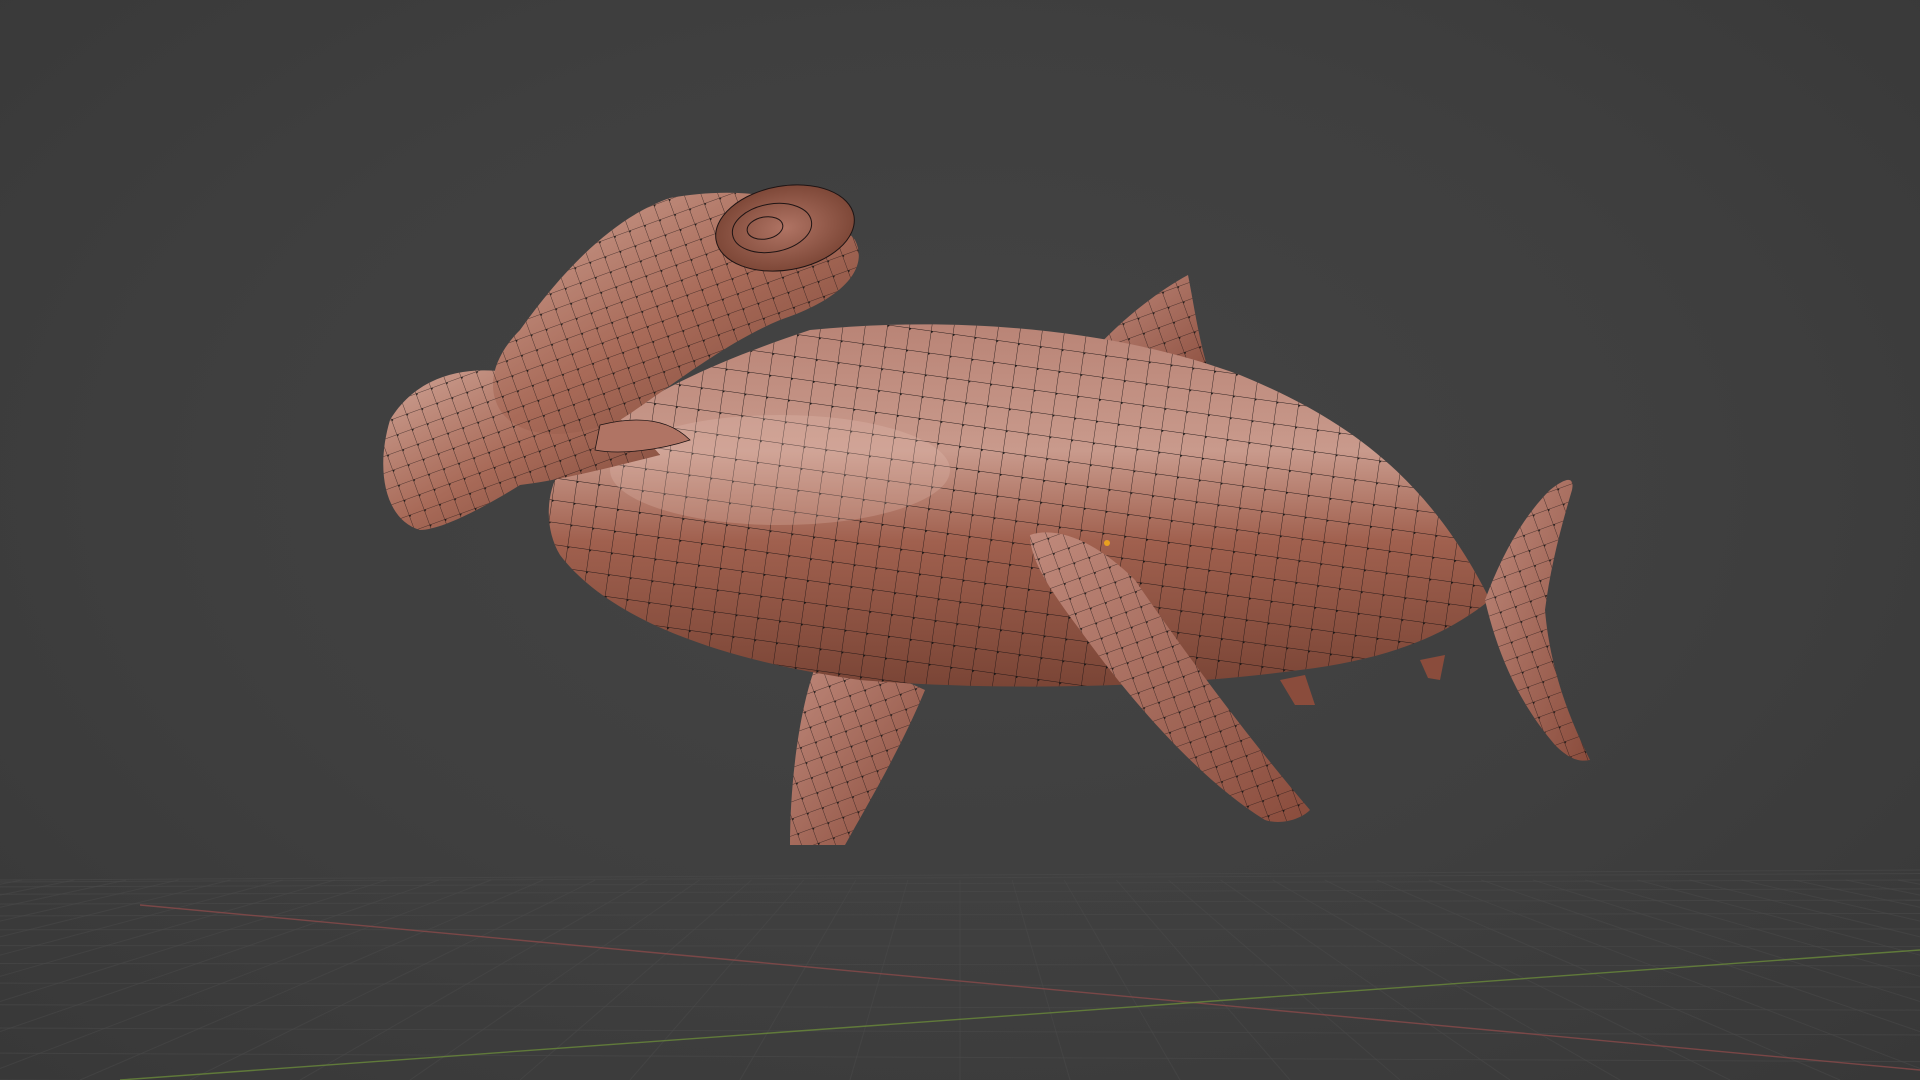 The image size is (1920, 1080). Describe the element at coordinates (857, 750) in the screenshot. I see `pectoral-fin-left` at that location.